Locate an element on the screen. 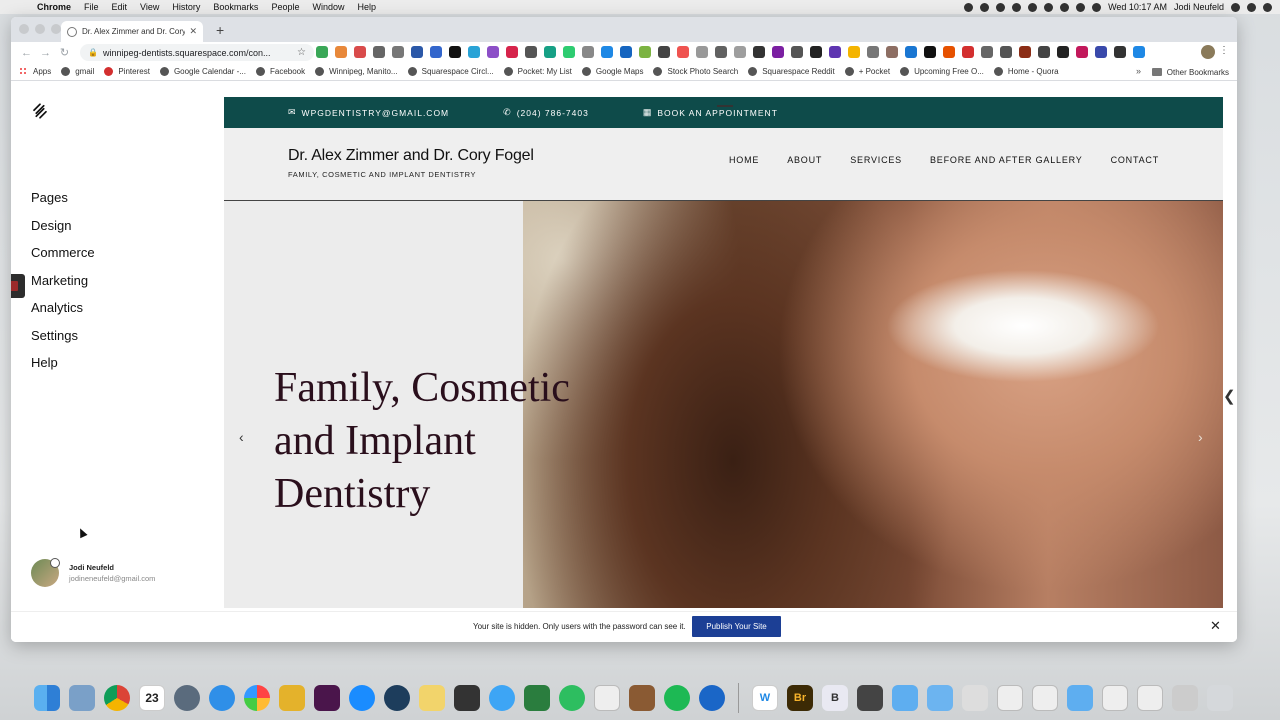 This screenshot has width=1280, height=720. site-nav-contact: CONTACT is located at coordinates (1135, 160).